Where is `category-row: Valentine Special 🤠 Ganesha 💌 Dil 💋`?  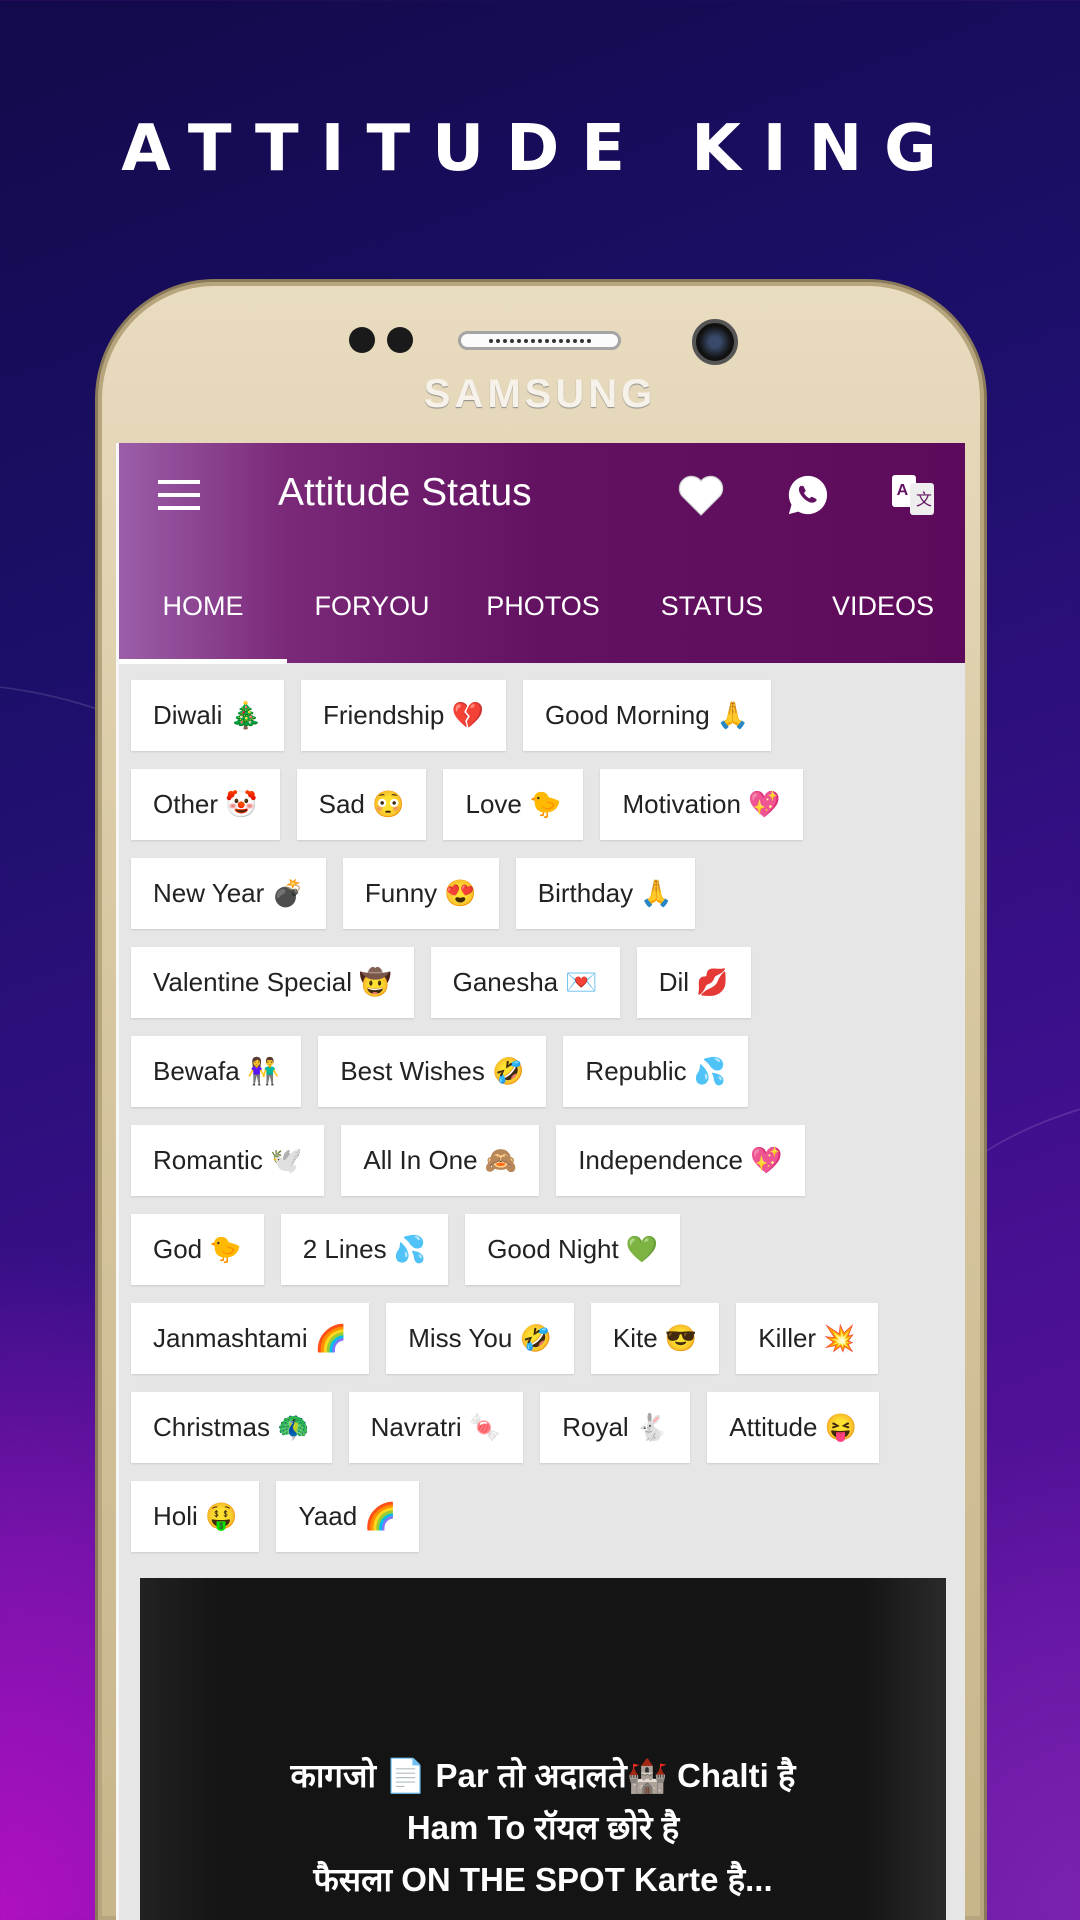
category-row: Valentine Special 🤠 Ganesha 💌 Dil 💋 is located at coordinates (505, 982).